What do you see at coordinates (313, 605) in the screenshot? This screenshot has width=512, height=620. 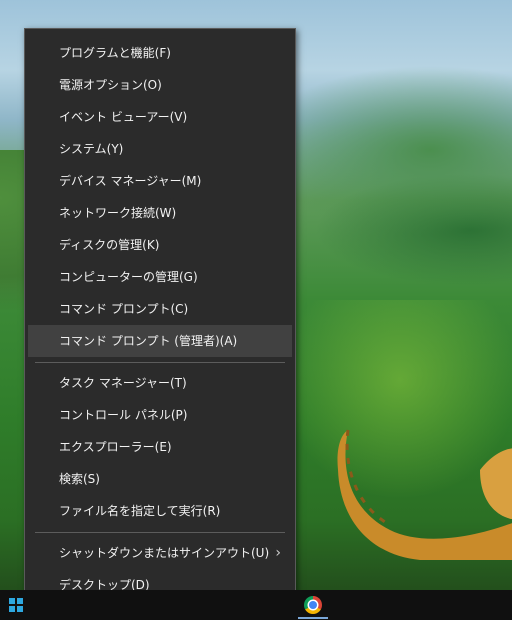 I see `chrome-icon` at bounding box center [313, 605].